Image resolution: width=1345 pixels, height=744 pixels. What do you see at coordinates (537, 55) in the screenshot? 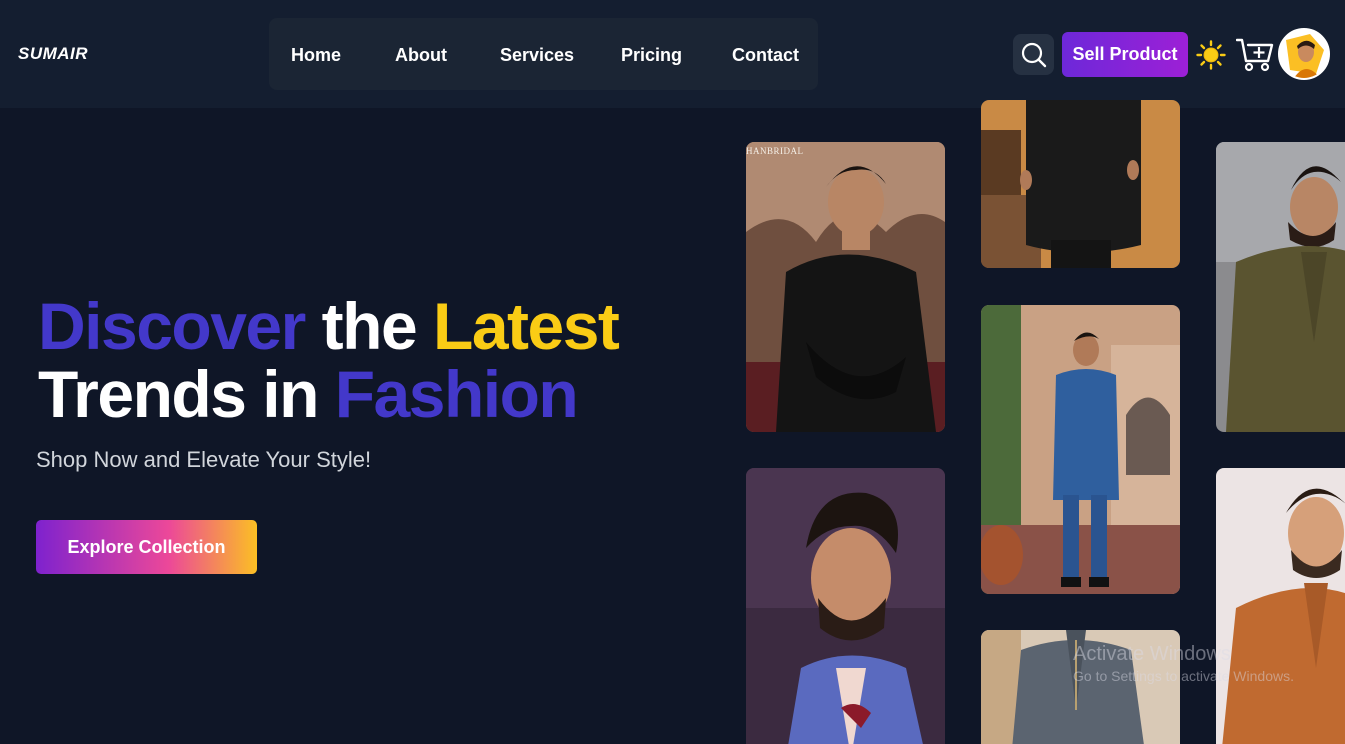
I see `nav-services: Services` at bounding box center [537, 55].